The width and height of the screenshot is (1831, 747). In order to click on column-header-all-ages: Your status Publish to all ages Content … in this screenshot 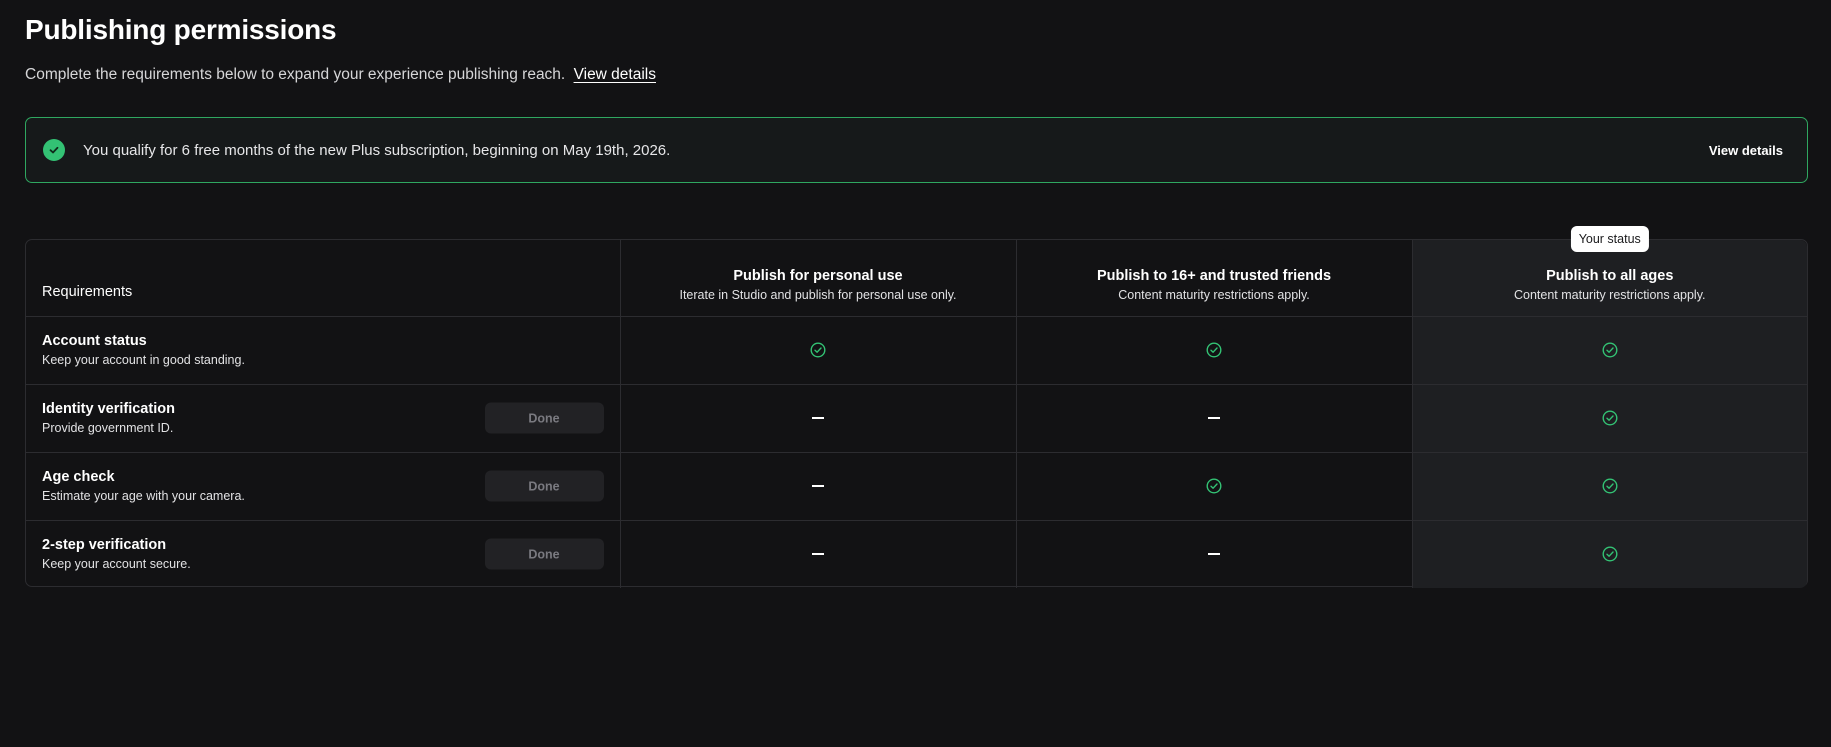, I will do `click(1609, 271)`.